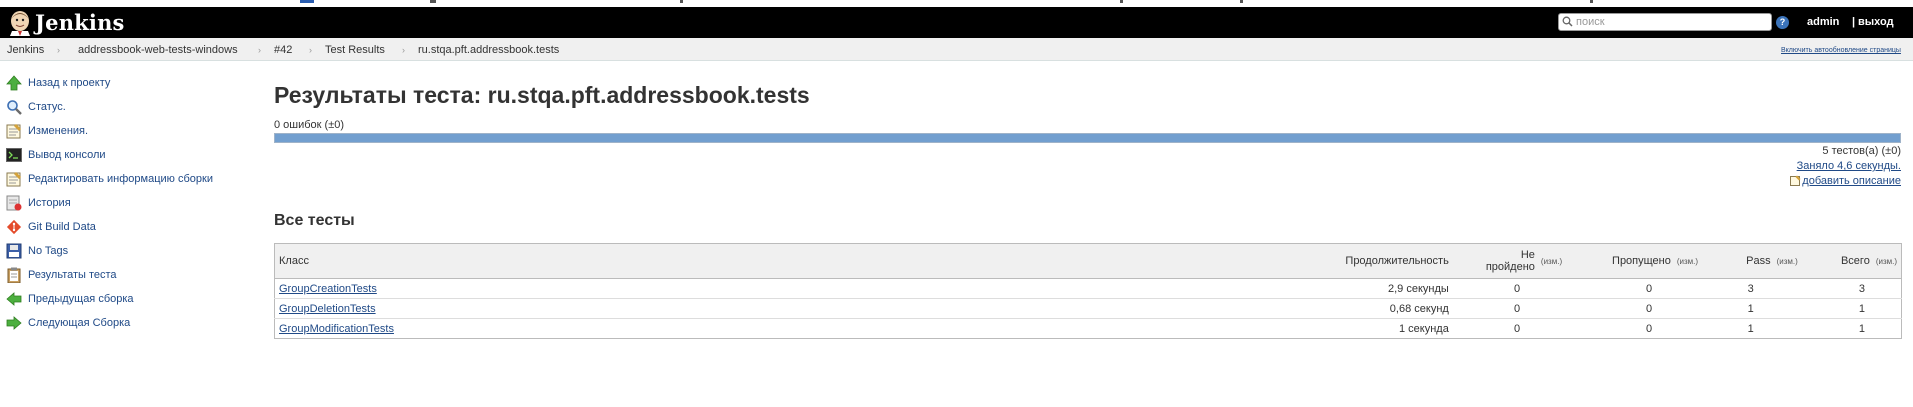 This screenshot has height=407, width=1913. I want to click on sidebar-item-label: История, so click(49, 203).